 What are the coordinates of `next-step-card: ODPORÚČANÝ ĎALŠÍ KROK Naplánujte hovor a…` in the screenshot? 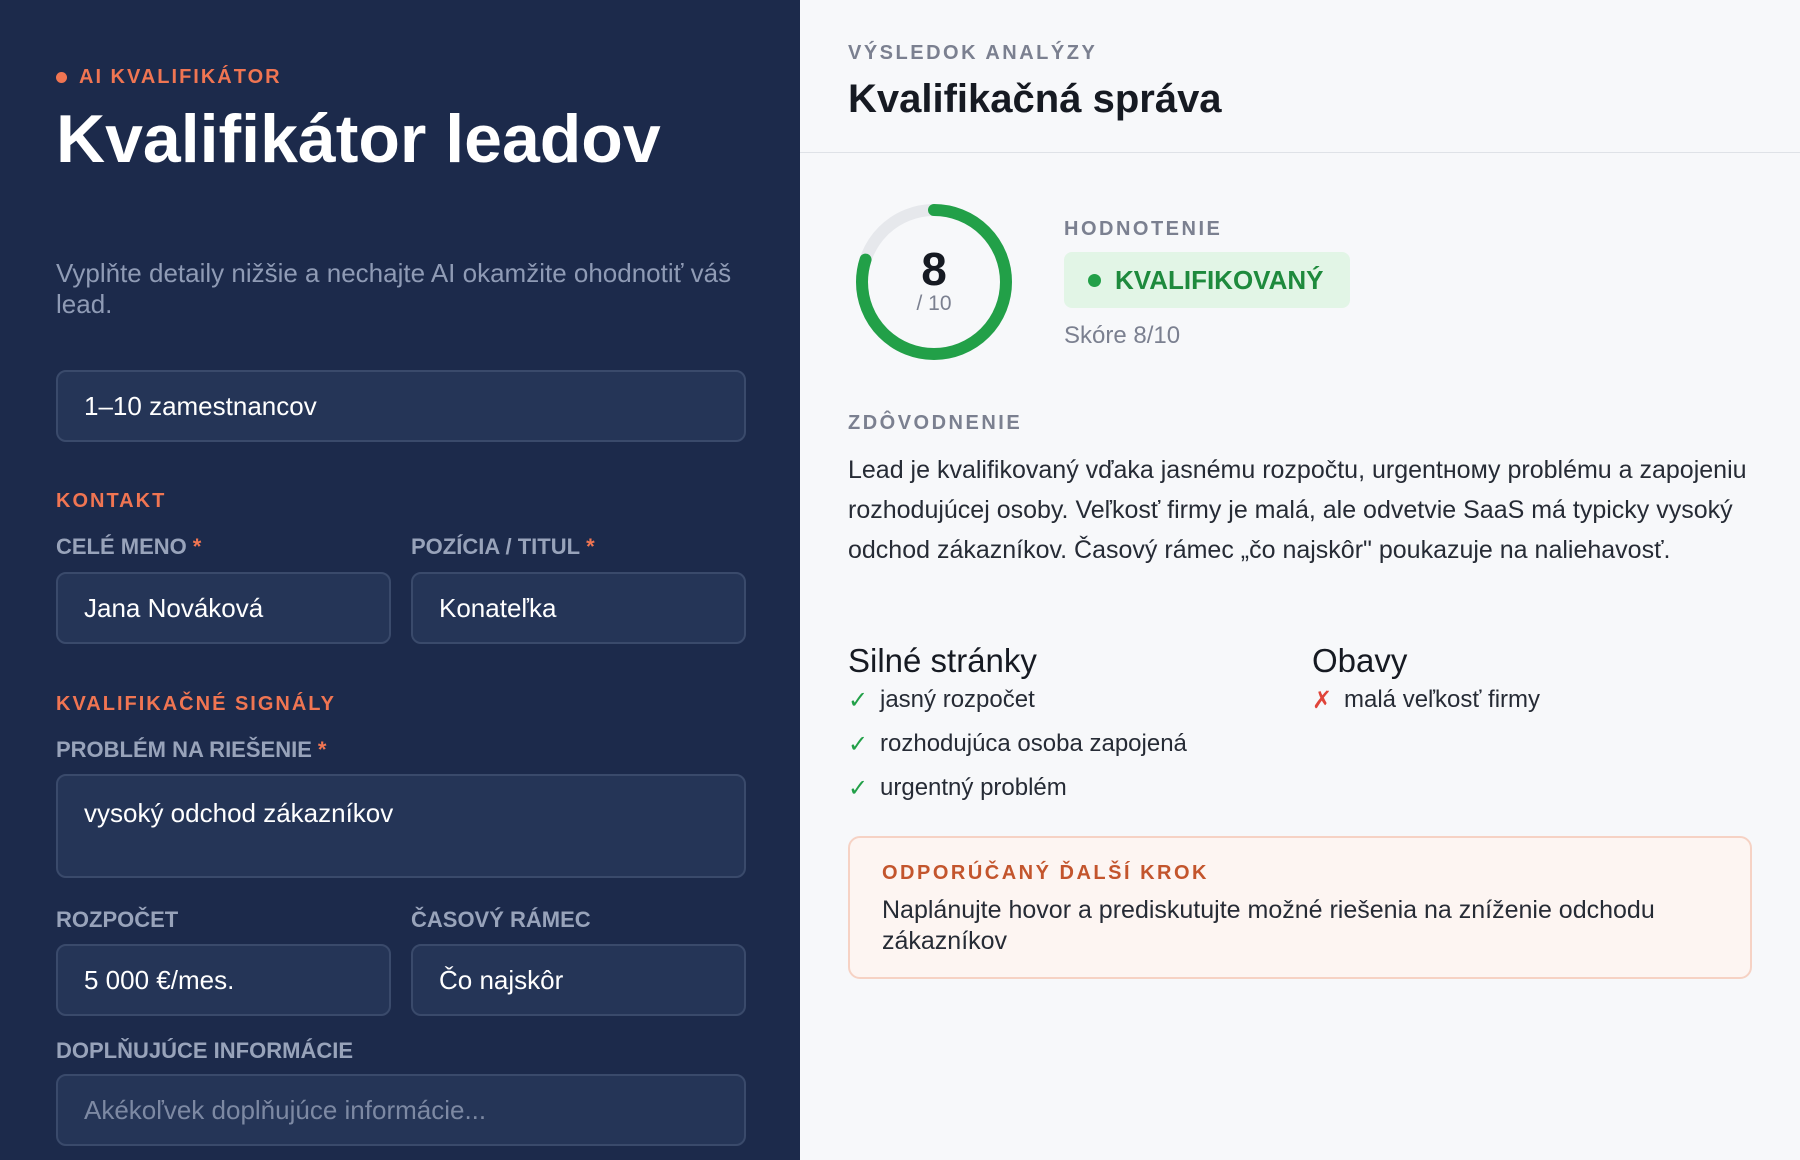 It's located at (1300, 907).